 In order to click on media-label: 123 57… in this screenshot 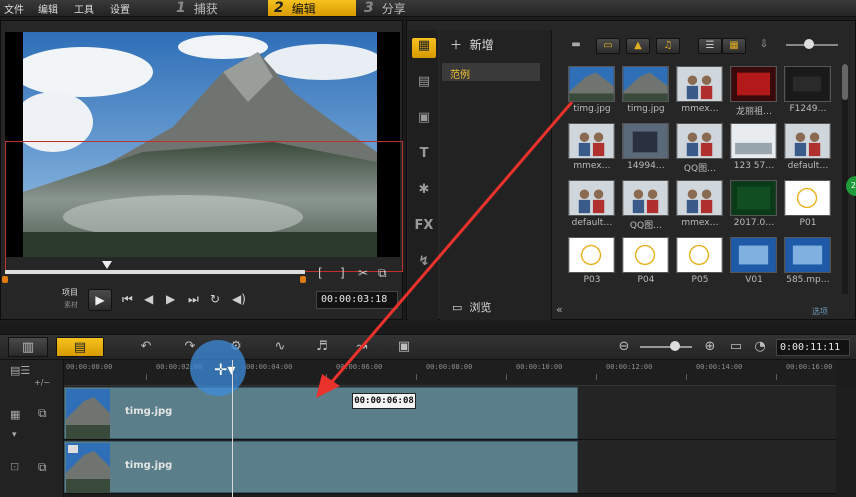, I will do `click(754, 166)`.